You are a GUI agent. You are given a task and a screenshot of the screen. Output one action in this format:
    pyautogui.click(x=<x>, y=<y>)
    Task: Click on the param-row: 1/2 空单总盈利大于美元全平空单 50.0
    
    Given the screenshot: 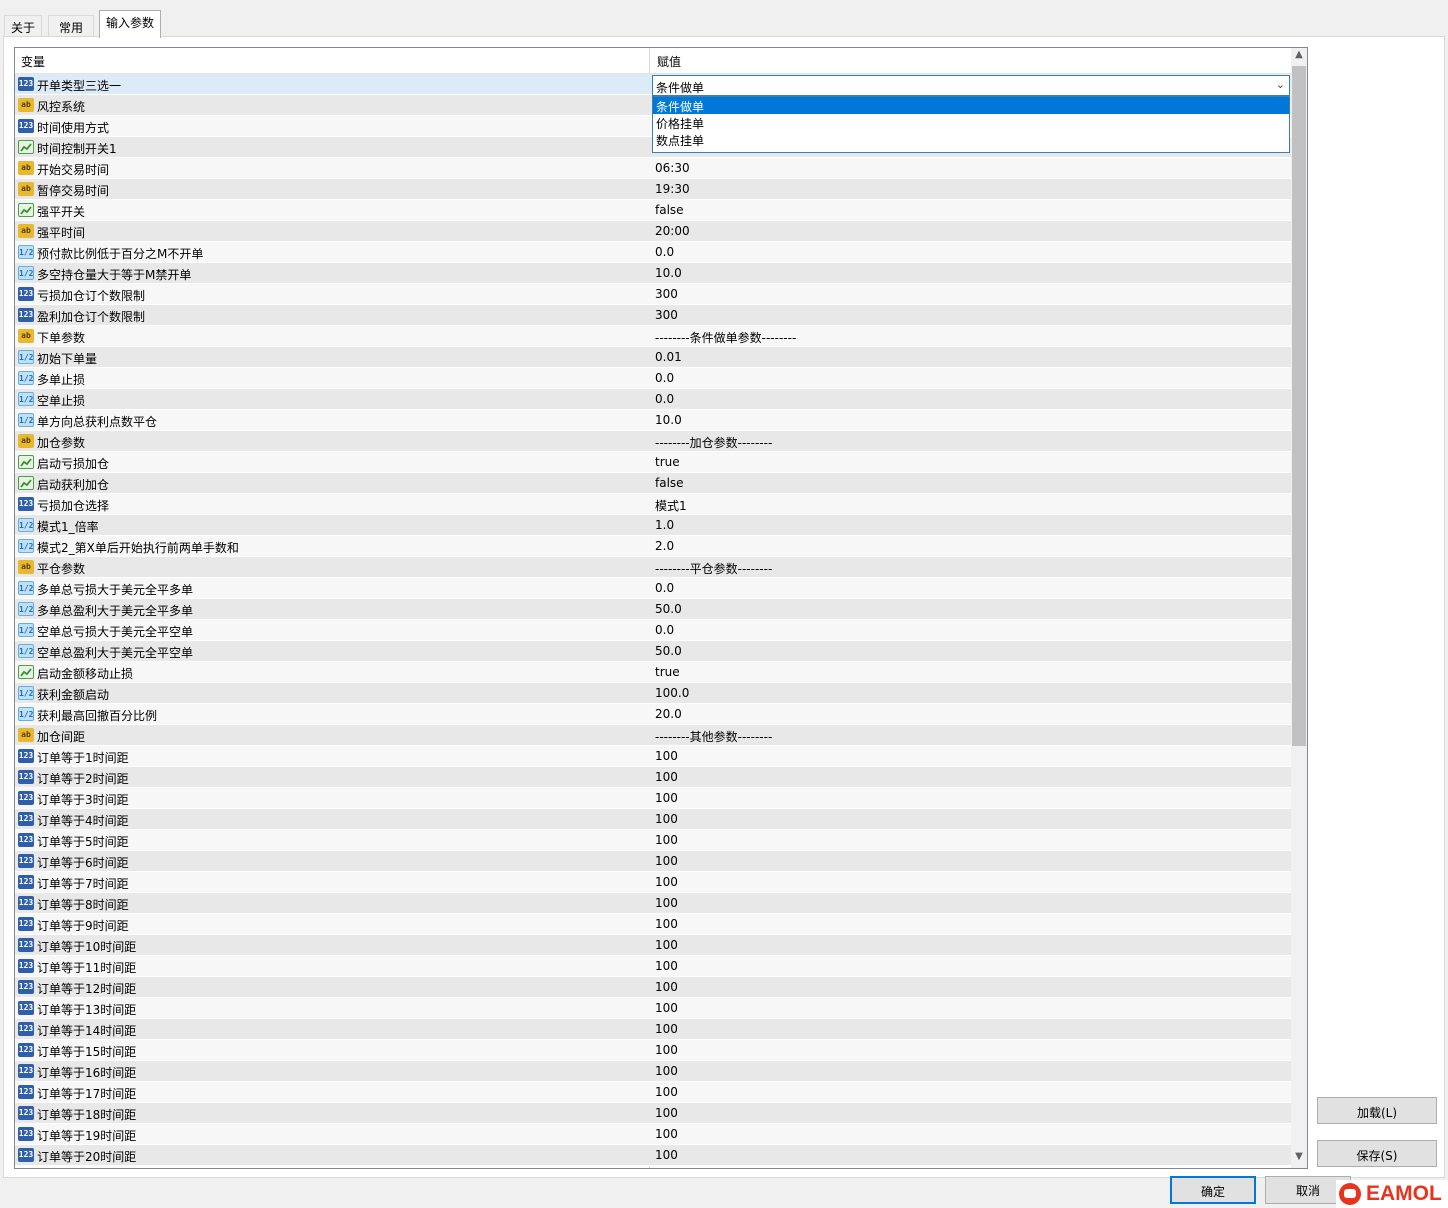 What is the action you would take?
    pyautogui.click(x=653, y=651)
    